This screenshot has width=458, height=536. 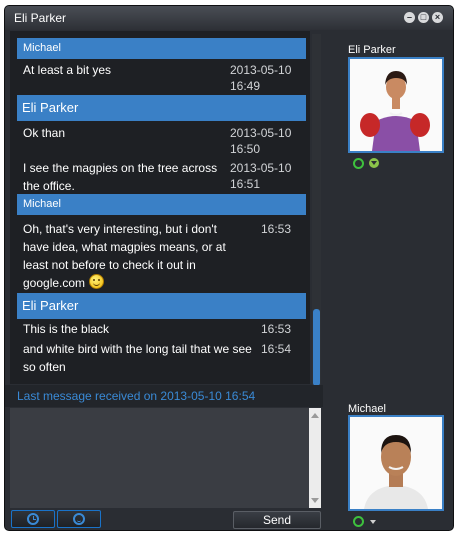 What do you see at coordinates (423, 17) in the screenshot?
I see `maximize-icon: □` at bounding box center [423, 17].